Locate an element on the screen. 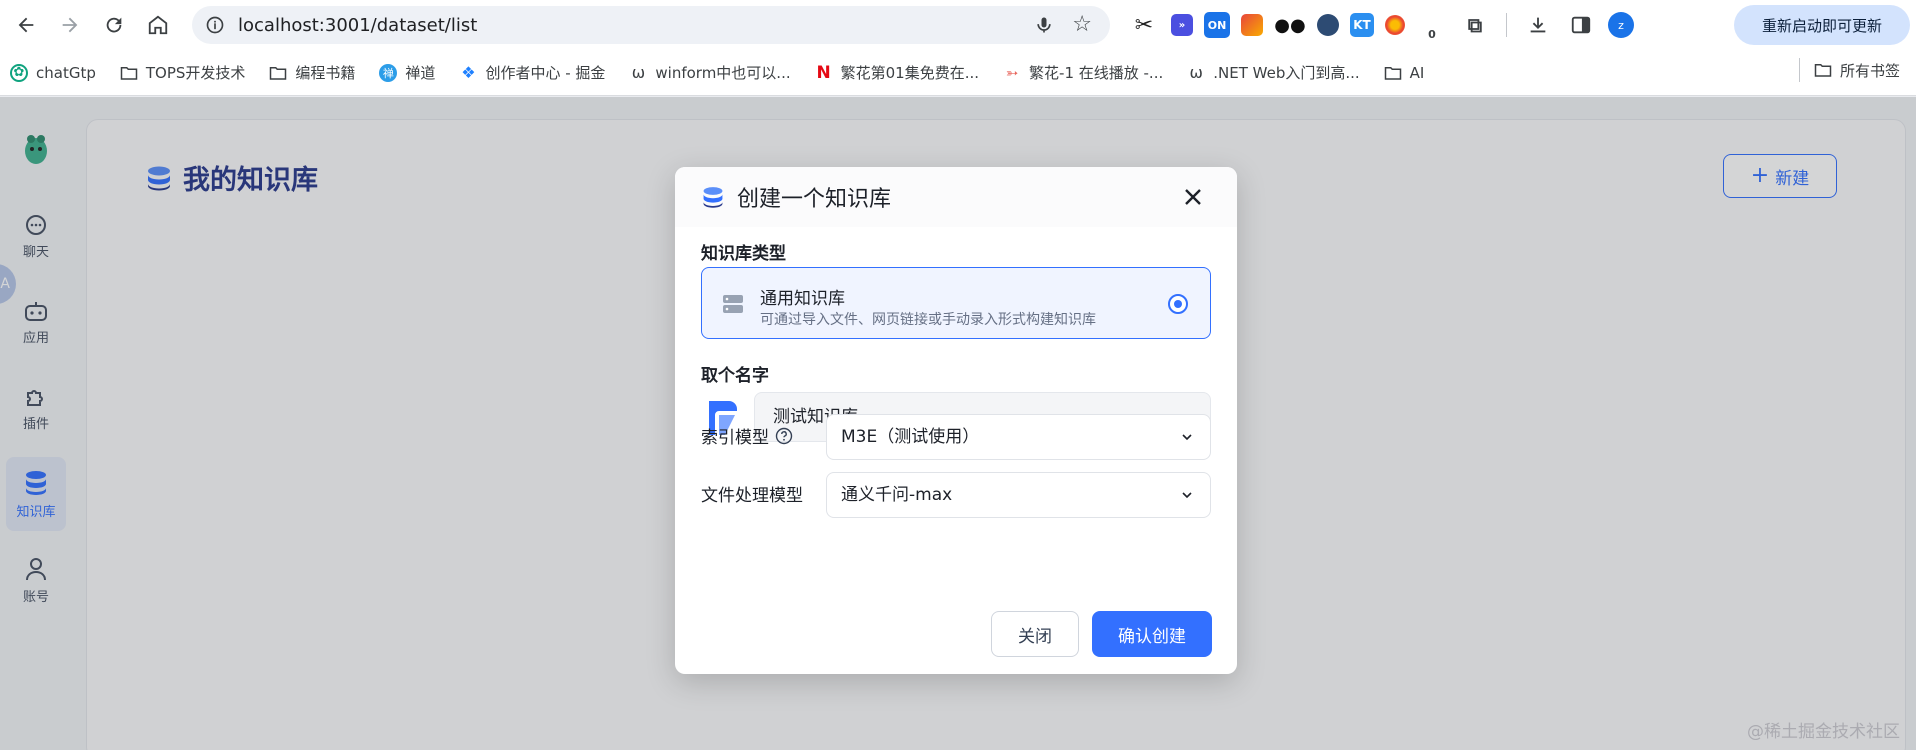  download-arrow-icon is located at coordinates (1538, 25).